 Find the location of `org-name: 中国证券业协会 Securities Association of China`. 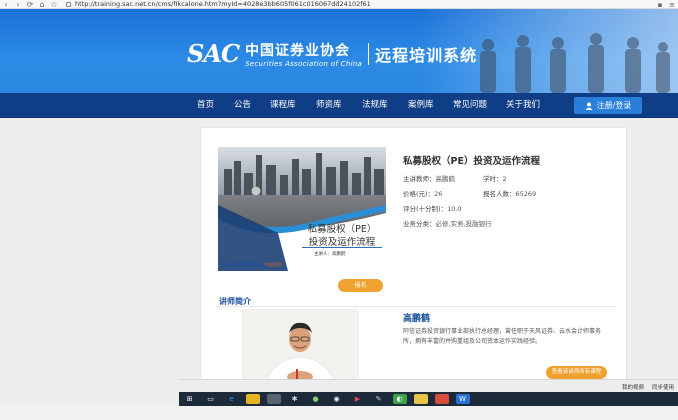

org-name: 中国证券业协会 Securities Association of China is located at coordinates (303, 54).